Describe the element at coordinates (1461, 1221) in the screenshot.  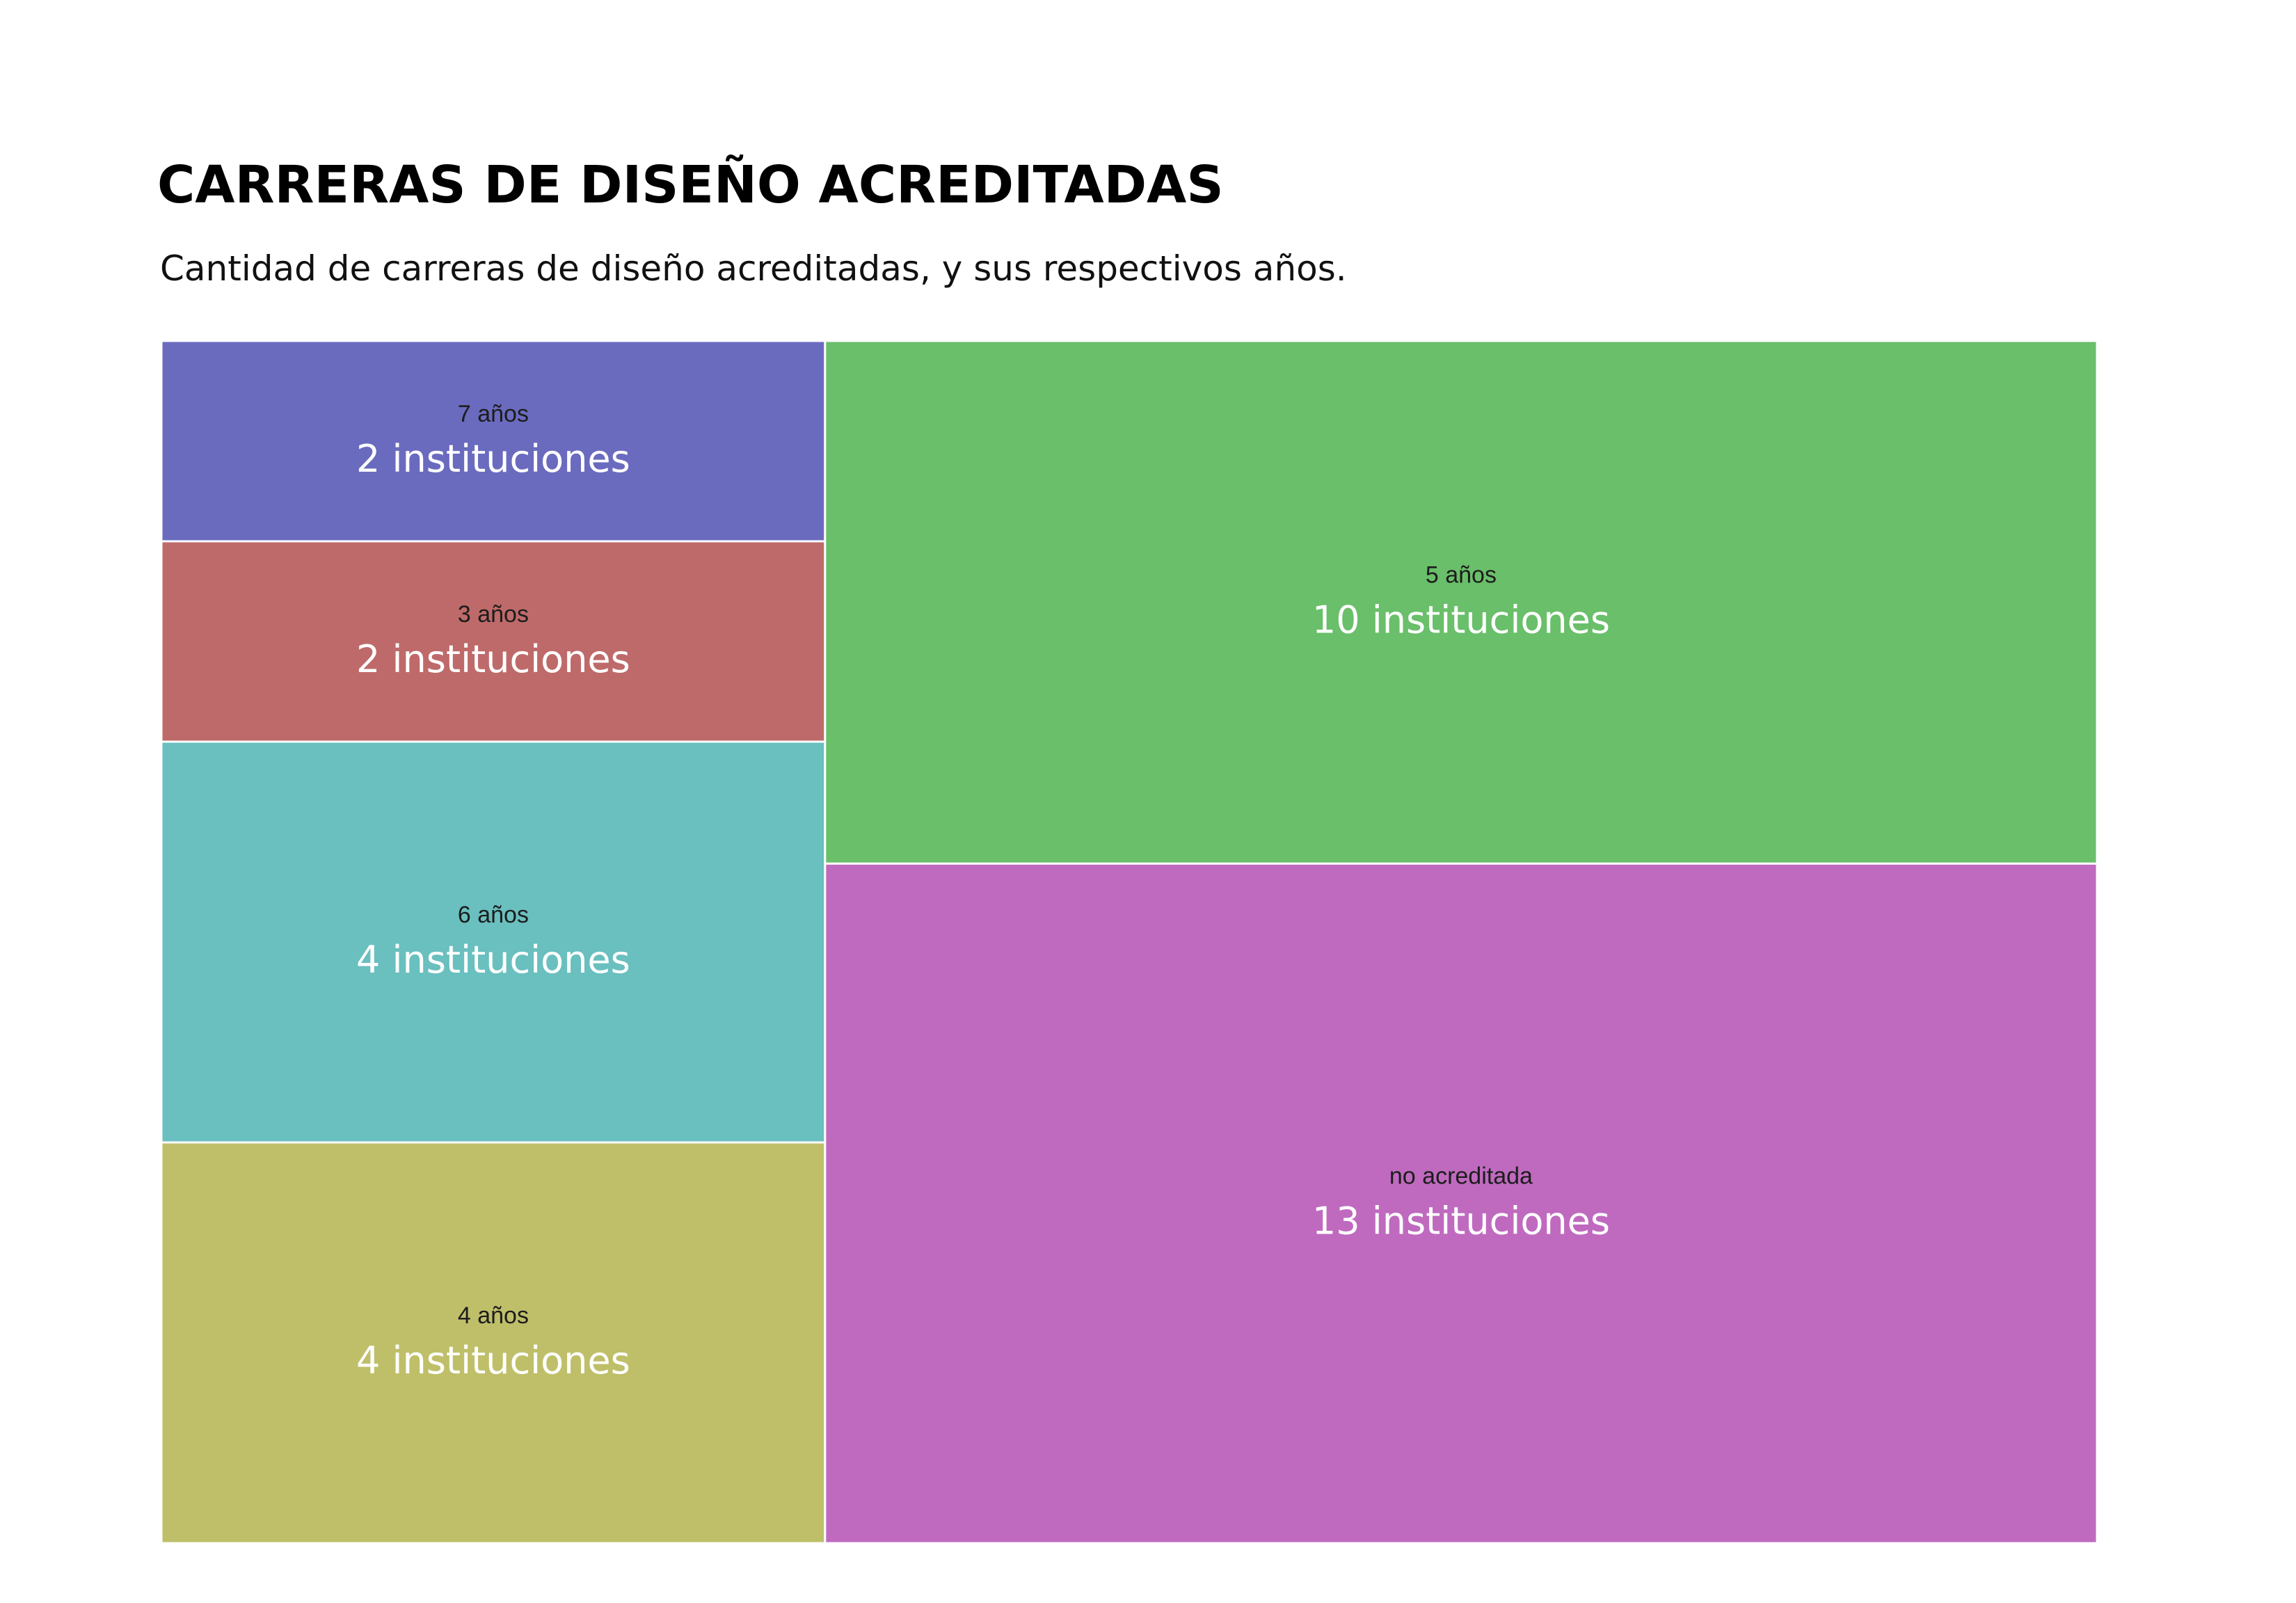
I see `treemap-value-label: 13 instituciones` at that location.